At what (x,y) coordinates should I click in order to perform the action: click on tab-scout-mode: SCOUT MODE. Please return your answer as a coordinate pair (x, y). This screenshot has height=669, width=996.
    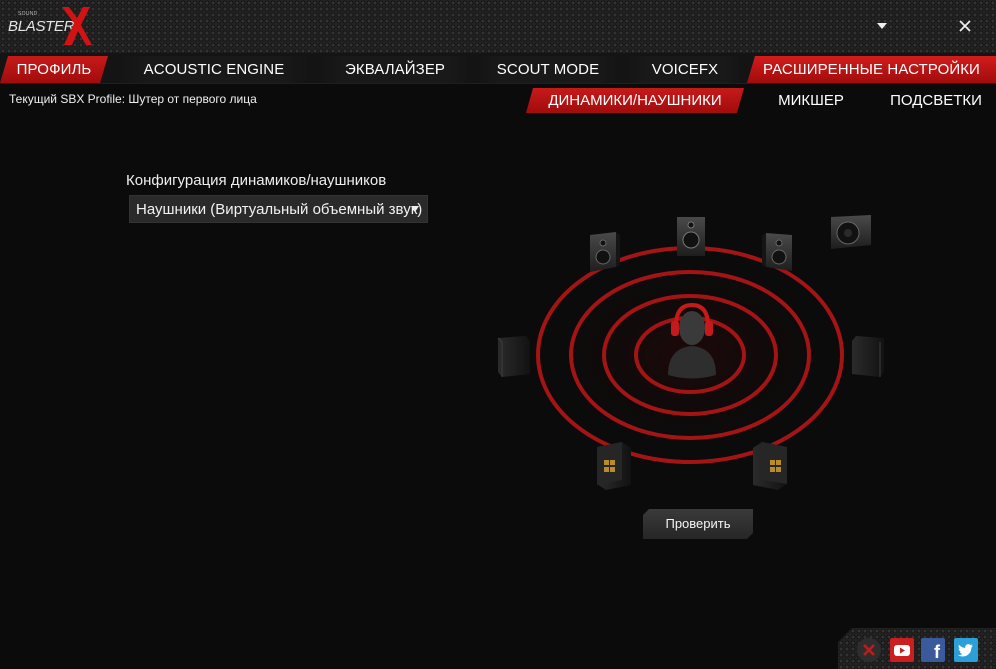
    Looking at the image, I should click on (548, 69).